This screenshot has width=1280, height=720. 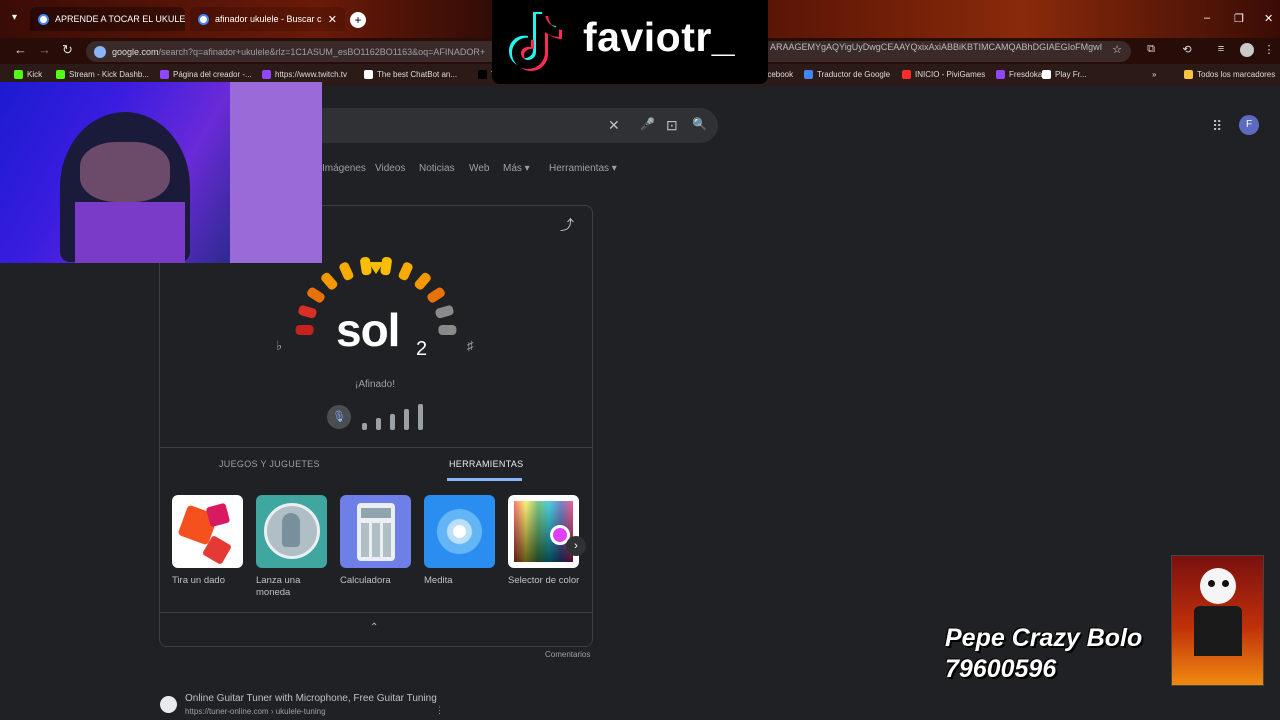 What do you see at coordinates (198, 580) in the screenshot?
I see `tool-label: Tira un dado` at bounding box center [198, 580].